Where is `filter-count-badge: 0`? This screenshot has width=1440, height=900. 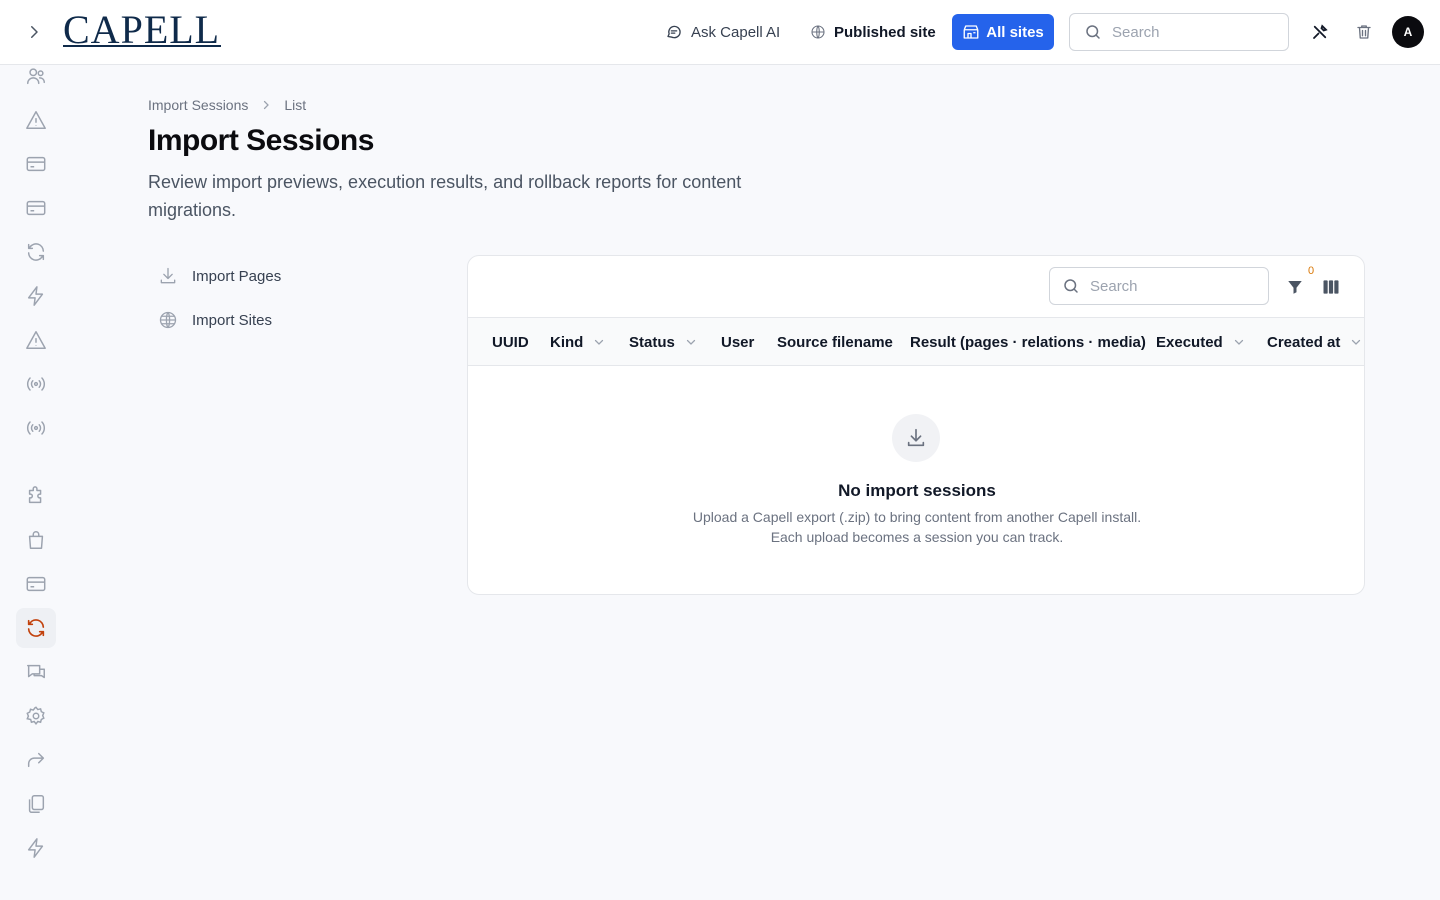
filter-count-badge: 0 is located at coordinates (1311, 271).